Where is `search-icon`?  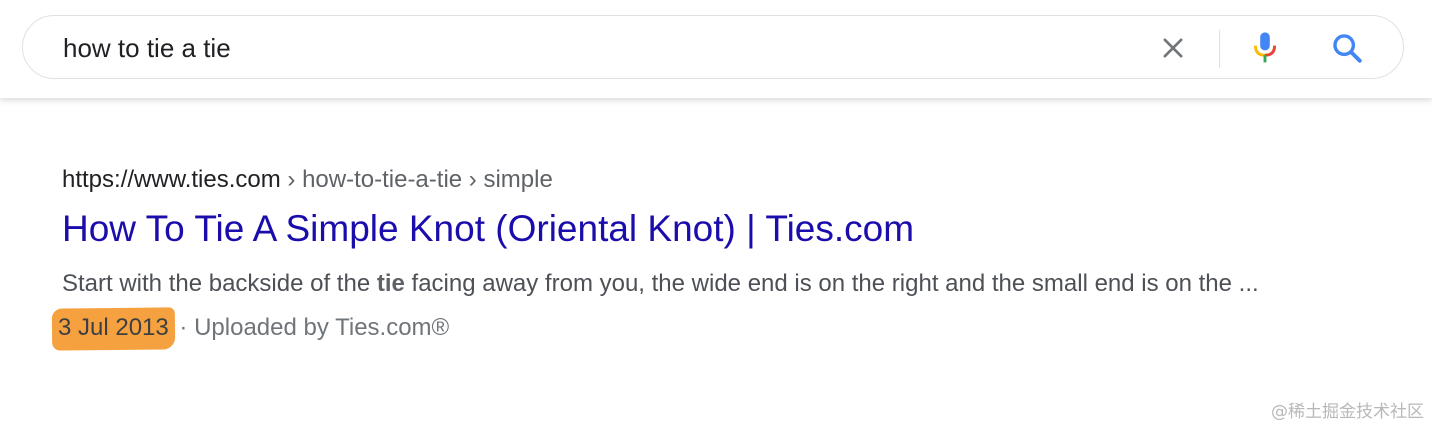
search-icon is located at coordinates (1347, 48).